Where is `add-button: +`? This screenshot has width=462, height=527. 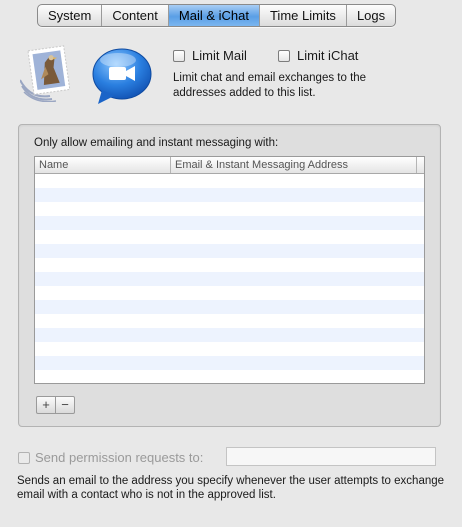 add-button: + is located at coordinates (46, 405).